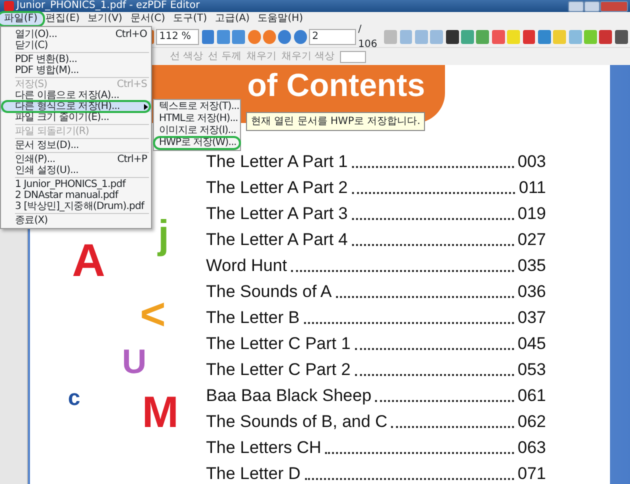 The width and height of the screenshot is (630, 484). I want to click on toc-page: 045, so click(532, 344).